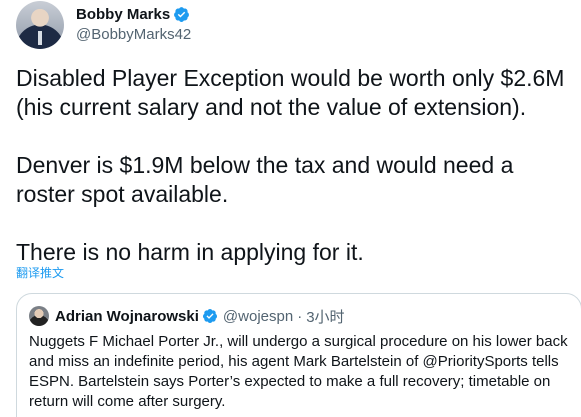 This screenshot has width=581, height=417. I want to click on quoted-avatar, so click(39, 316).